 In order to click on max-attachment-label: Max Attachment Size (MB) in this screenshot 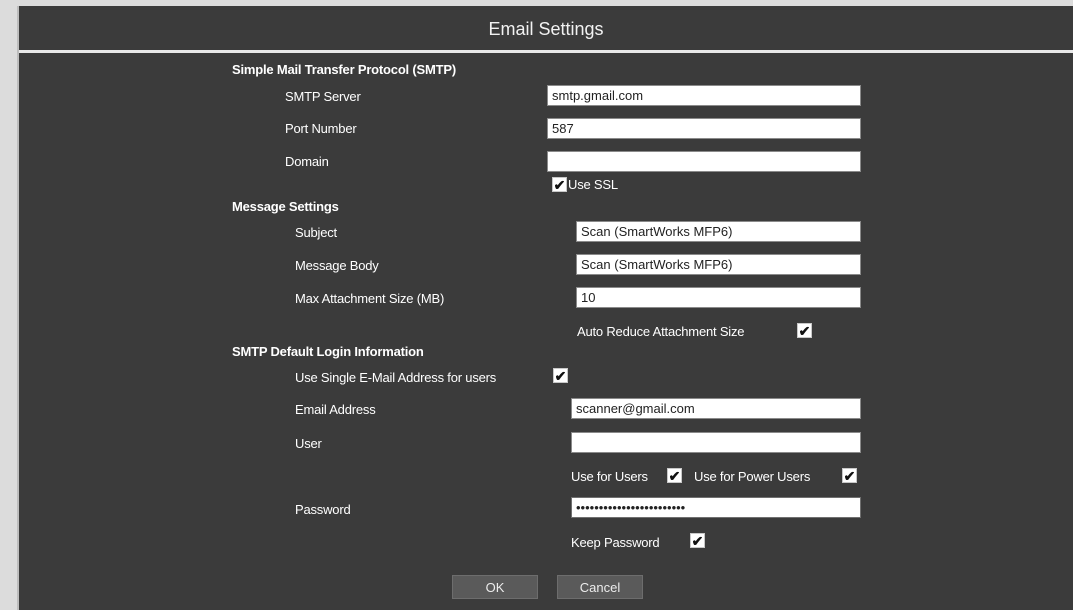, I will do `click(370, 298)`.